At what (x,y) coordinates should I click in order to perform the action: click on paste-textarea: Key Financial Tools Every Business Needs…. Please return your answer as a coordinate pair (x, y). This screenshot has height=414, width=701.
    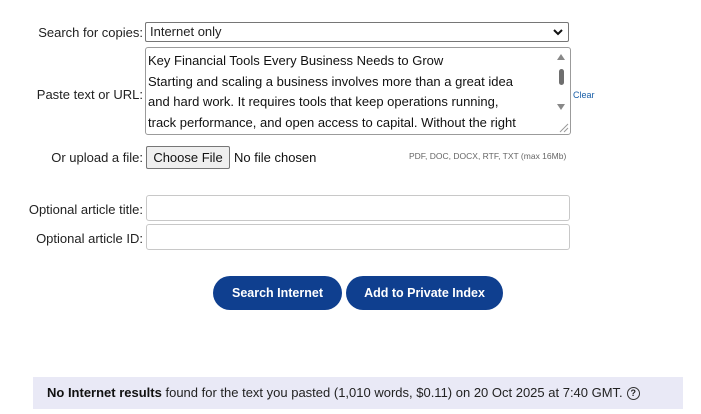
    Looking at the image, I should click on (358, 91).